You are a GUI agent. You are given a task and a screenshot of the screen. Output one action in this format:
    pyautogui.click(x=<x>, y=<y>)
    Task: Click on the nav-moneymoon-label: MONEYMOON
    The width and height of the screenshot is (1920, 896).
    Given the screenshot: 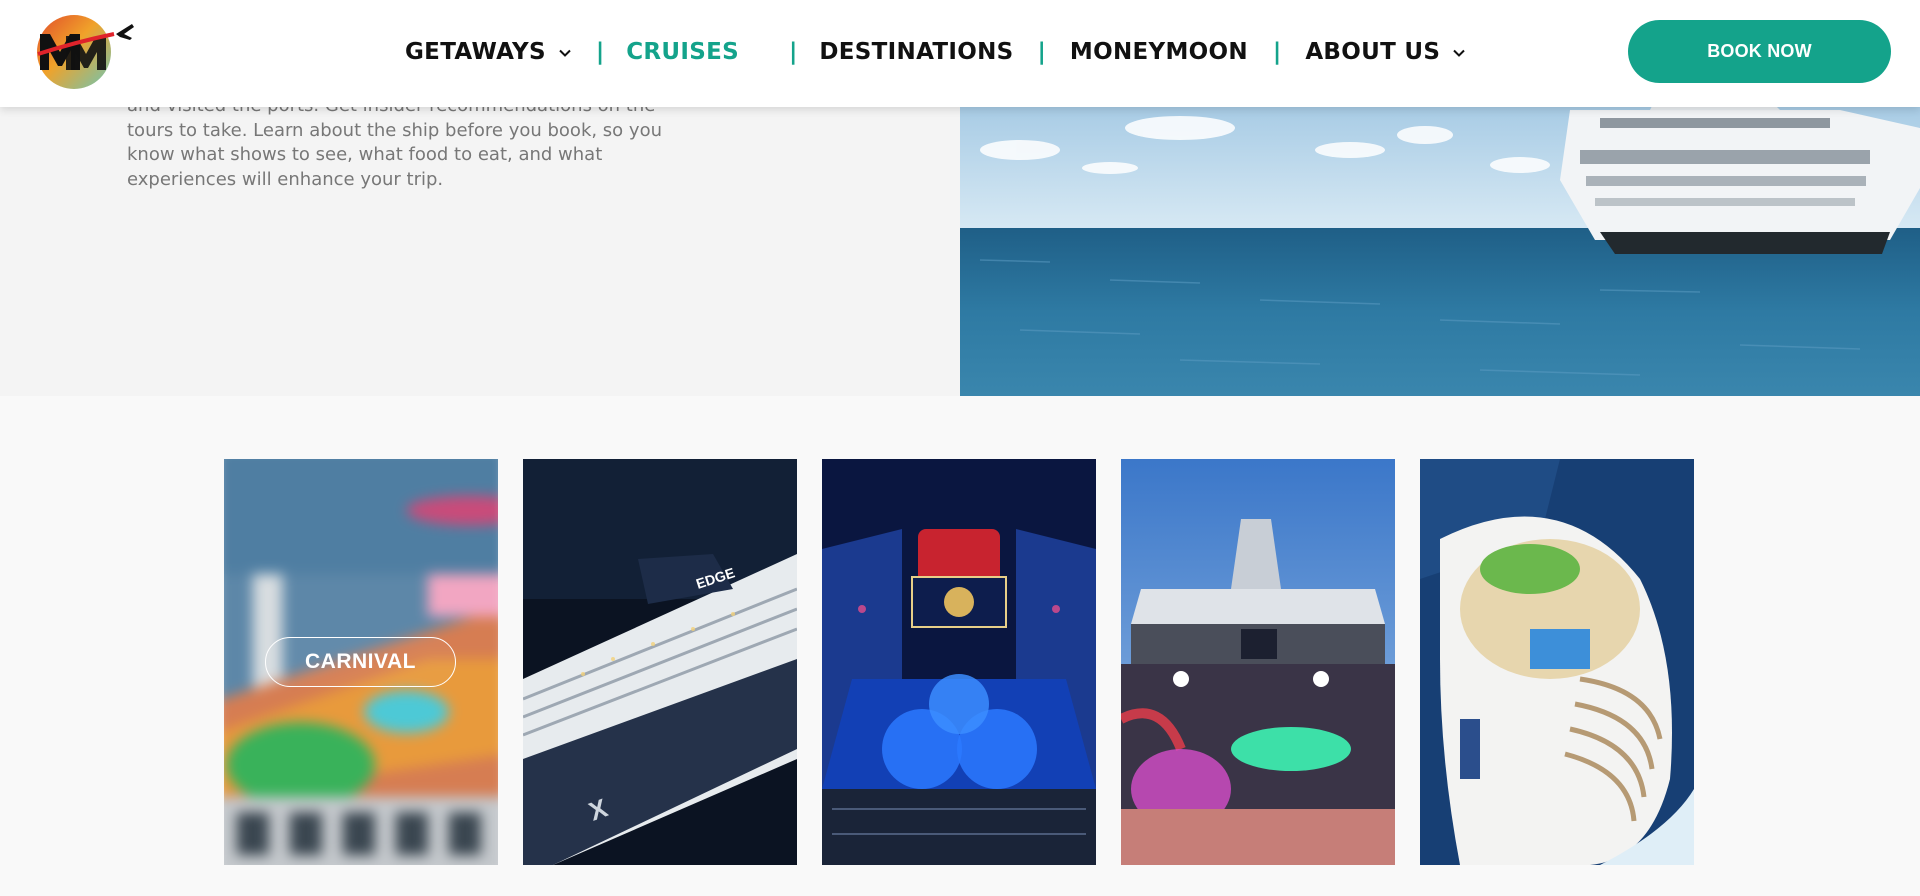 What is the action you would take?
    pyautogui.click(x=1158, y=52)
    